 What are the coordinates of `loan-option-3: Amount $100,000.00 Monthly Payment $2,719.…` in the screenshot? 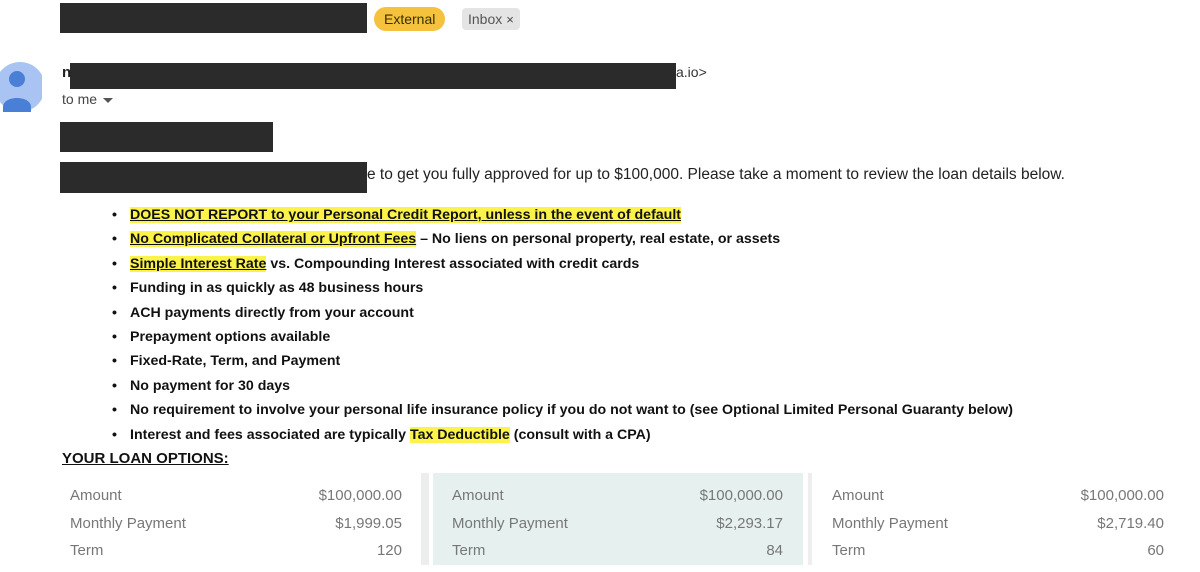 It's located at (999, 519).